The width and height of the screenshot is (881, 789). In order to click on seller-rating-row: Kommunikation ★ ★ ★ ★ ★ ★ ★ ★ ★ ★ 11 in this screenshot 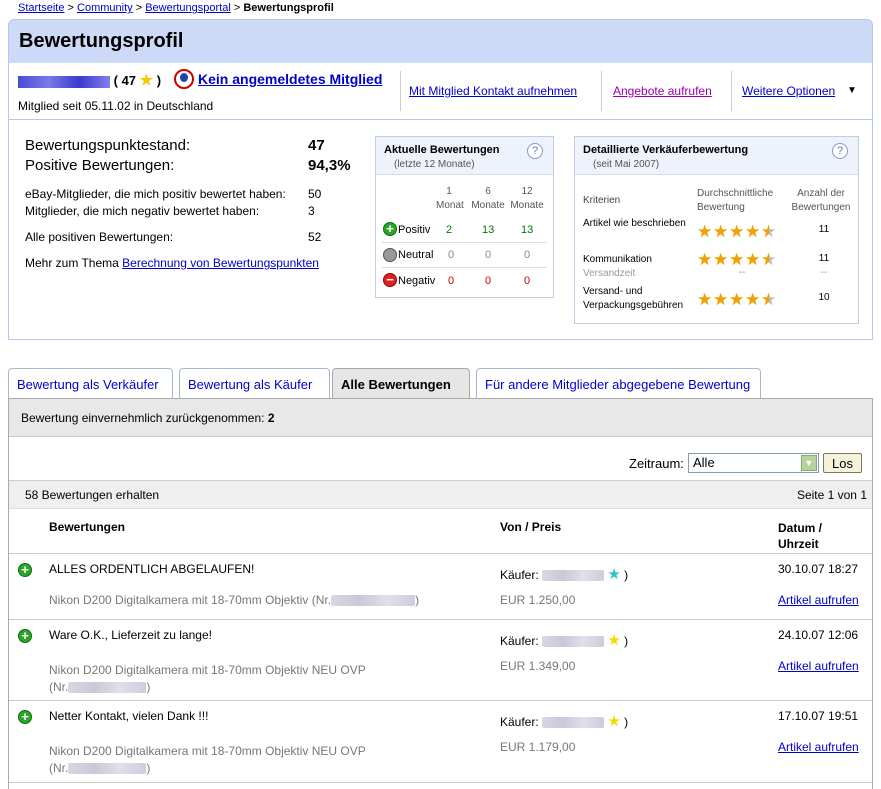, I will do `click(718, 259)`.